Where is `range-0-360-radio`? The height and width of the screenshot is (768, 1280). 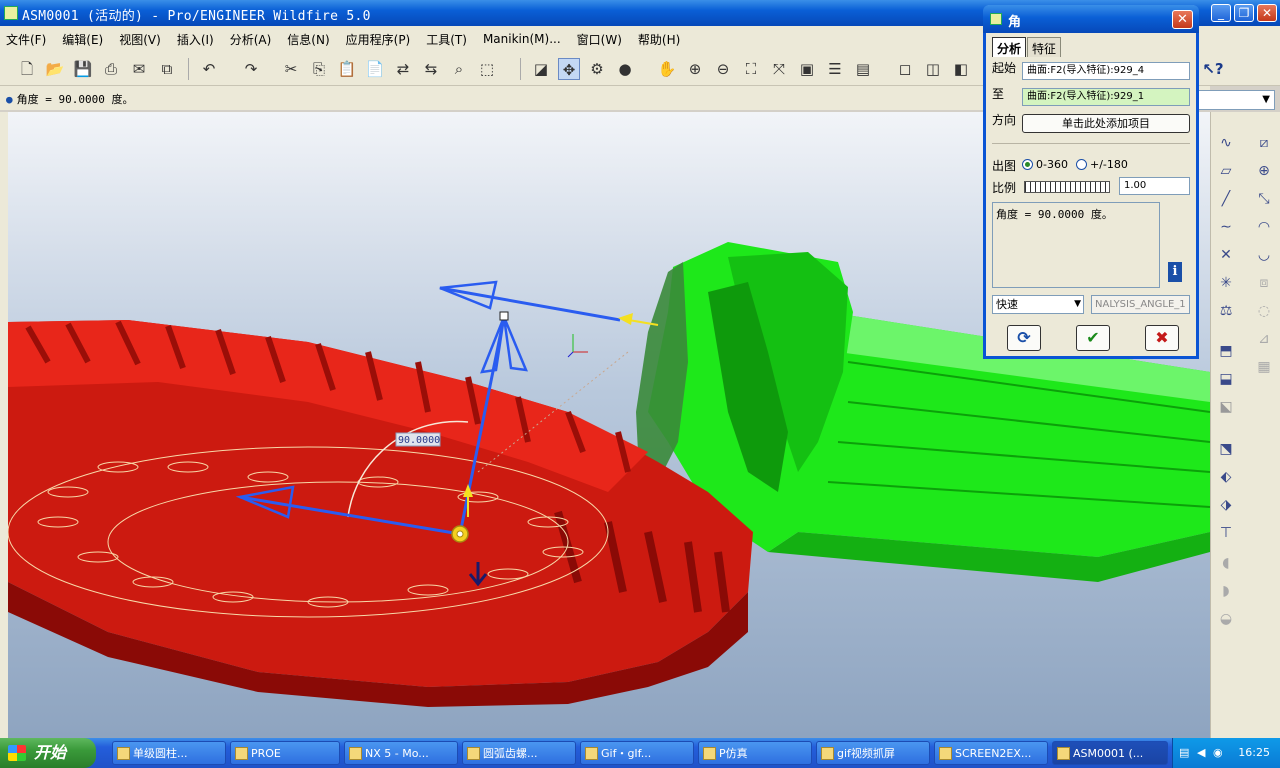
range-0-360-radio is located at coordinates (1027, 164).